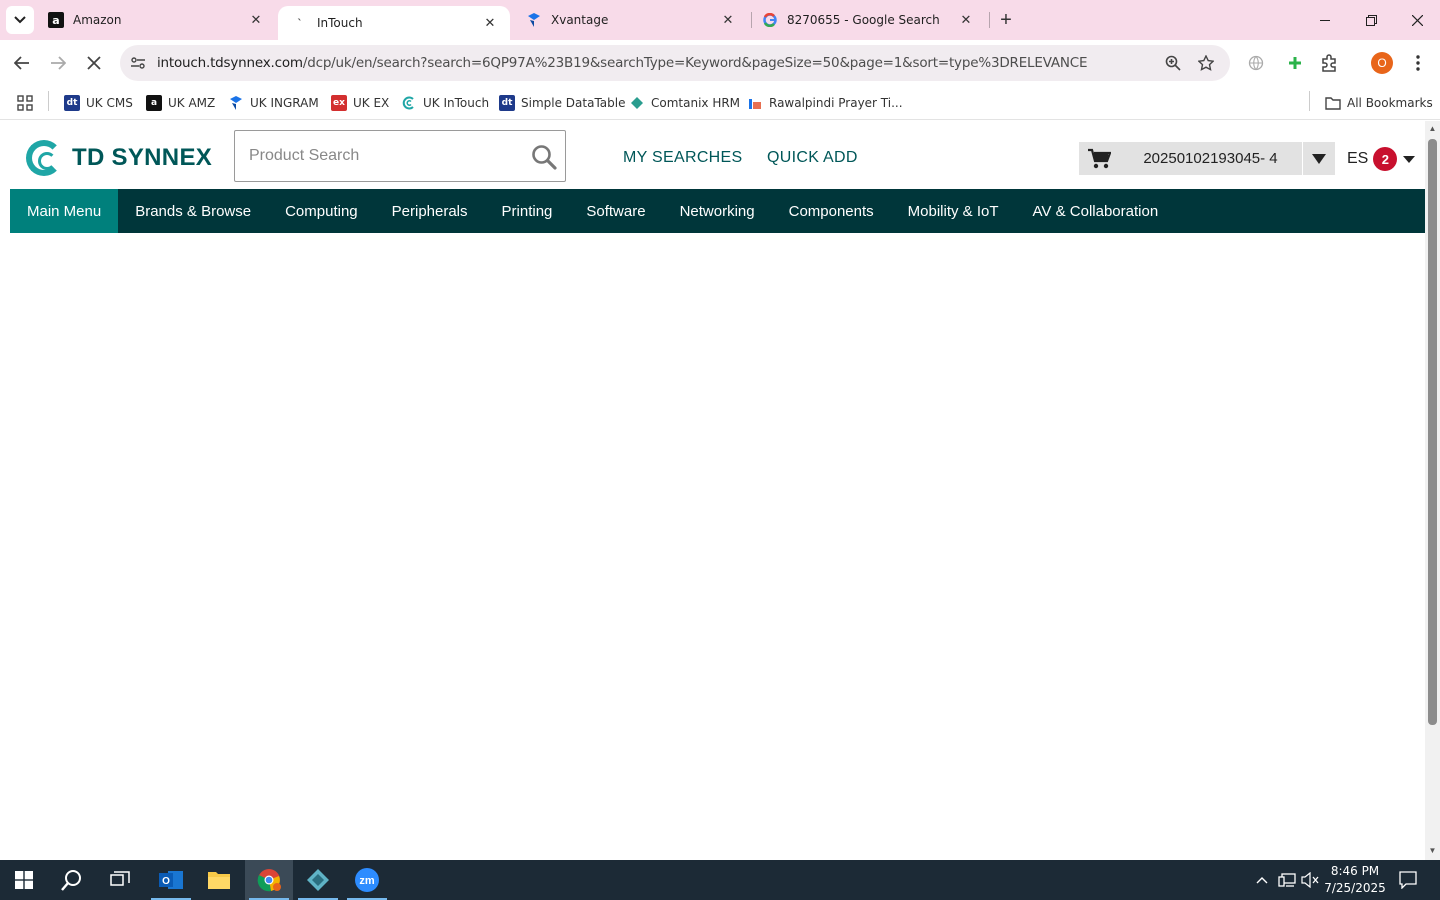 The image size is (1440, 900). Describe the element at coordinates (1408, 880) in the screenshot. I see `action-center-button` at that location.